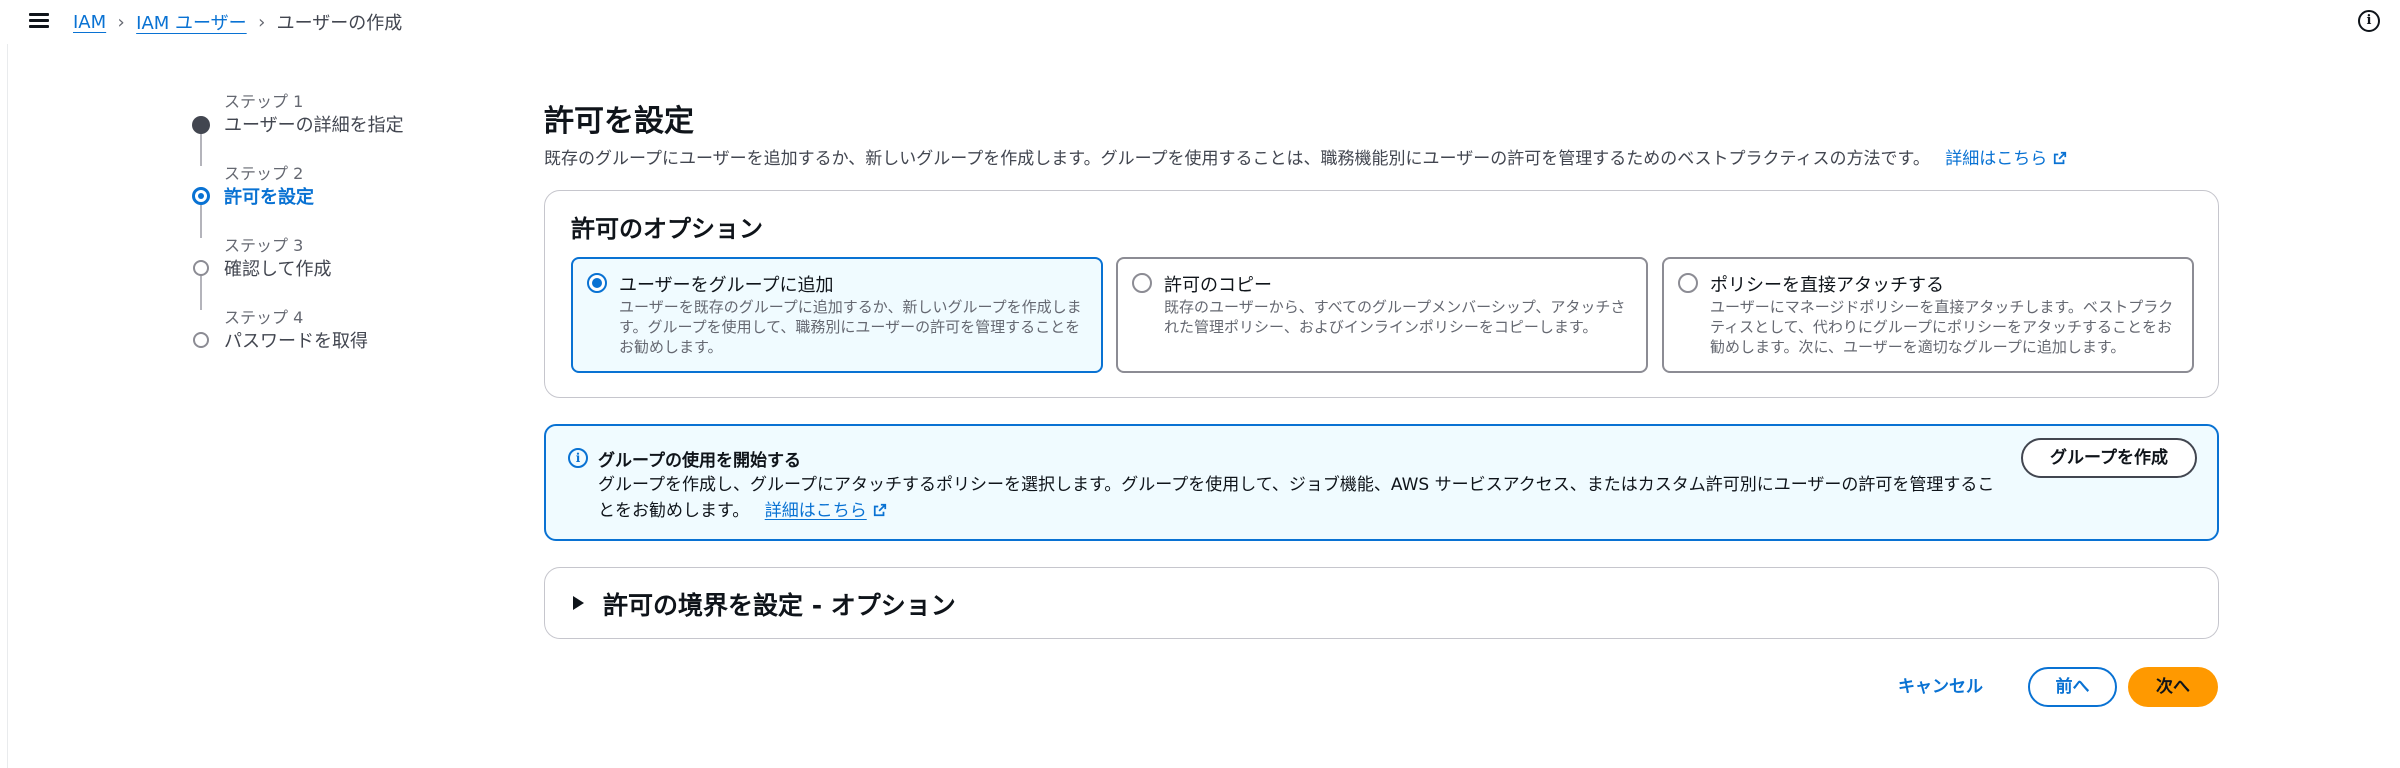 This screenshot has height=768, width=2400. I want to click on learn-more-link: 詳細はこちら, so click(2006, 159).